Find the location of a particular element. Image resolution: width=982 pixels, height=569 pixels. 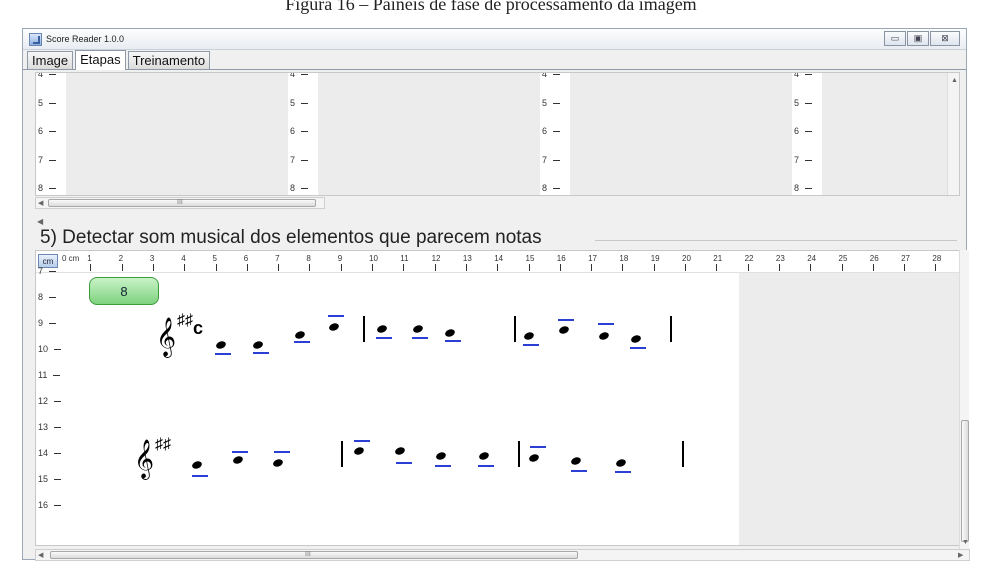

scroll-thumb is located at coordinates (965, 481).